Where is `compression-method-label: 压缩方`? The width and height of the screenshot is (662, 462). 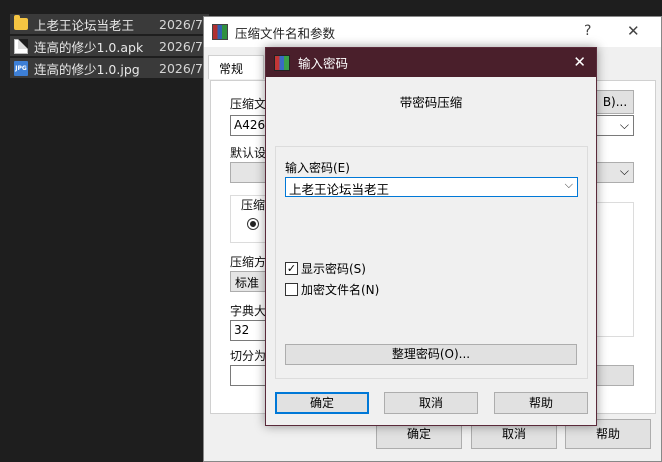 compression-method-label: 压缩方 is located at coordinates (248, 262).